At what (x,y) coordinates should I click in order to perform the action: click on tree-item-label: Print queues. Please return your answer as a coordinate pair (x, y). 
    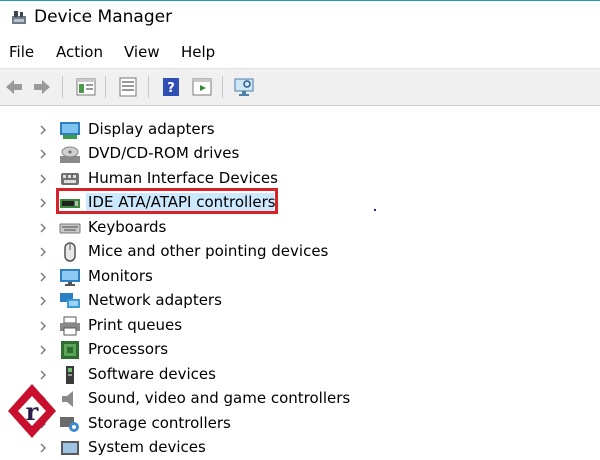
    Looking at the image, I should click on (135, 325).